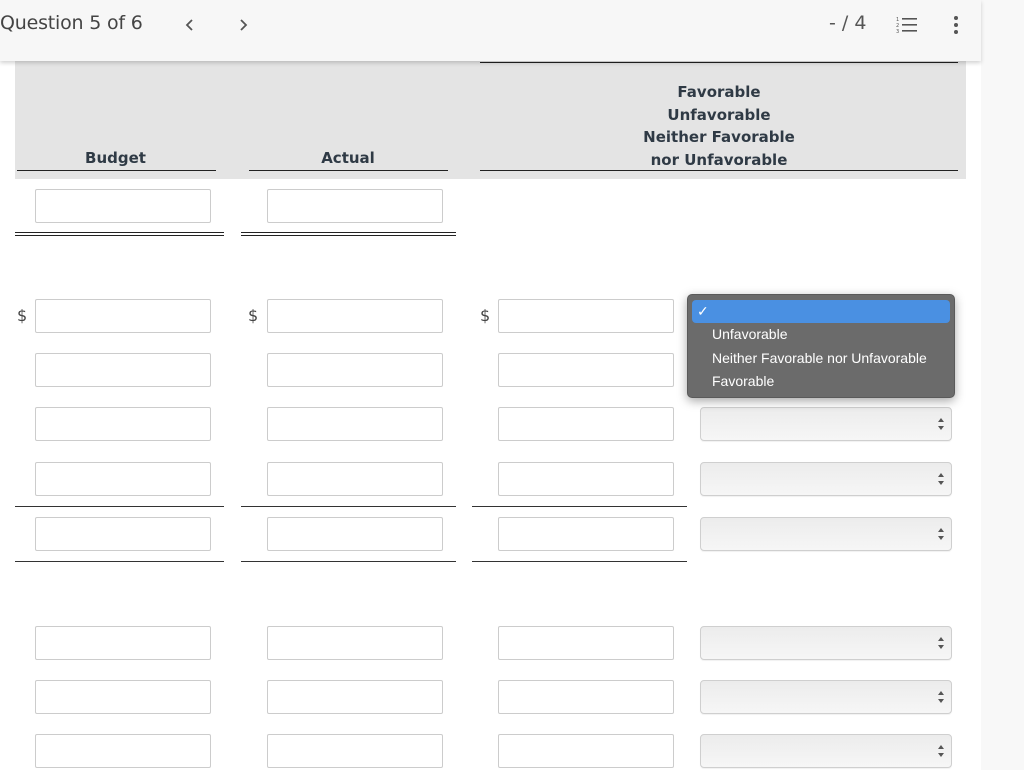 Image resolution: width=1024 pixels, height=770 pixels. Describe the element at coordinates (719, 159) in the screenshot. I see `header-line: nor Unfavorable` at that location.